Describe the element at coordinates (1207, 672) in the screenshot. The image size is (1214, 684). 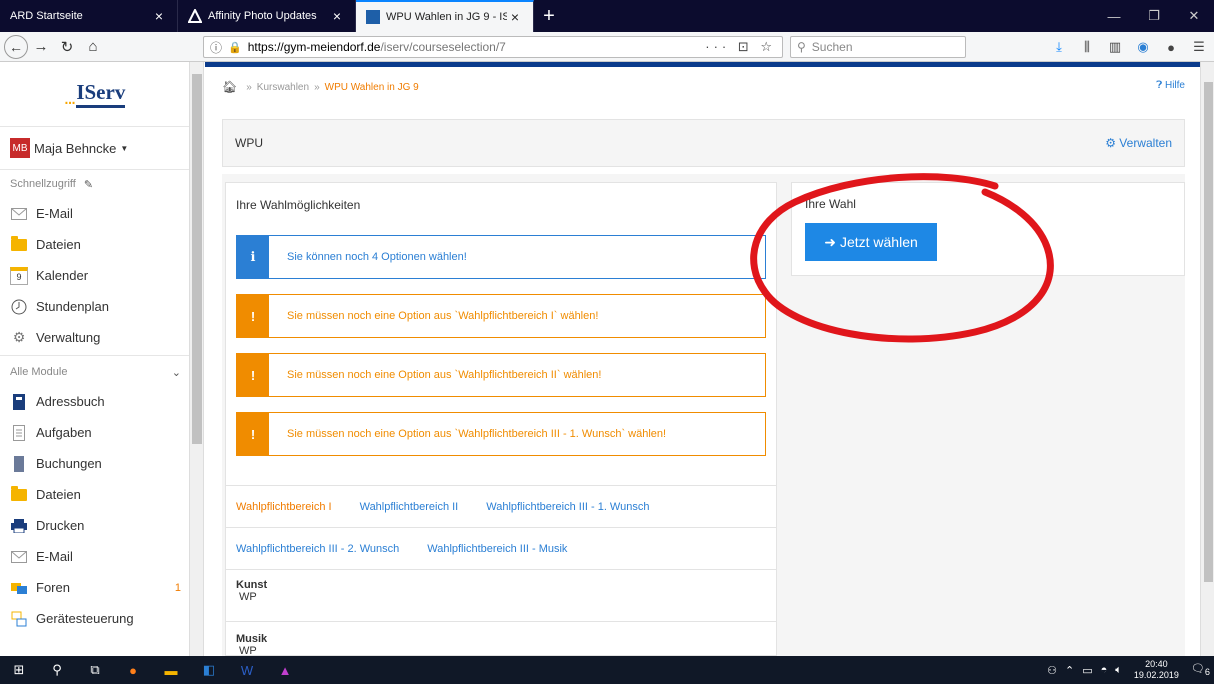
I see `notification-count: 6` at that location.